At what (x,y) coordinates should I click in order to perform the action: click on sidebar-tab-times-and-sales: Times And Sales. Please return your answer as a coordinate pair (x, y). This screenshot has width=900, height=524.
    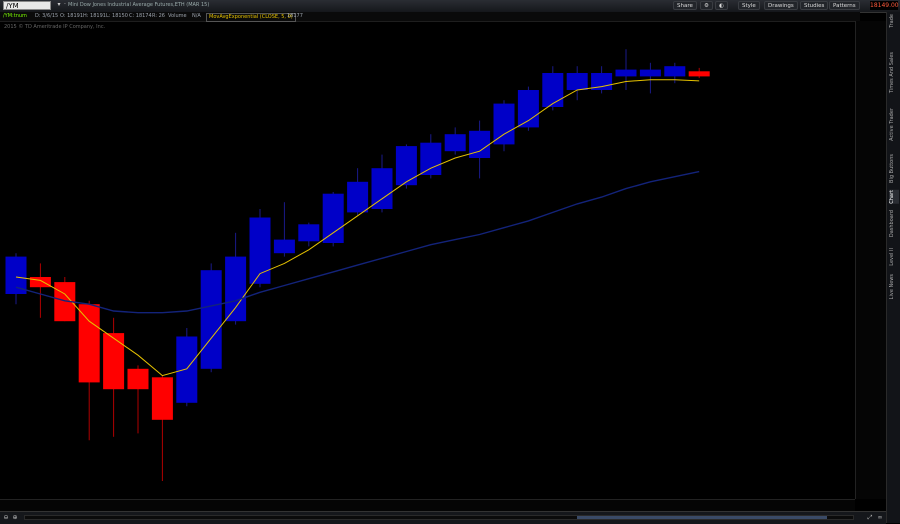
    Looking at the image, I should click on (894, 72).